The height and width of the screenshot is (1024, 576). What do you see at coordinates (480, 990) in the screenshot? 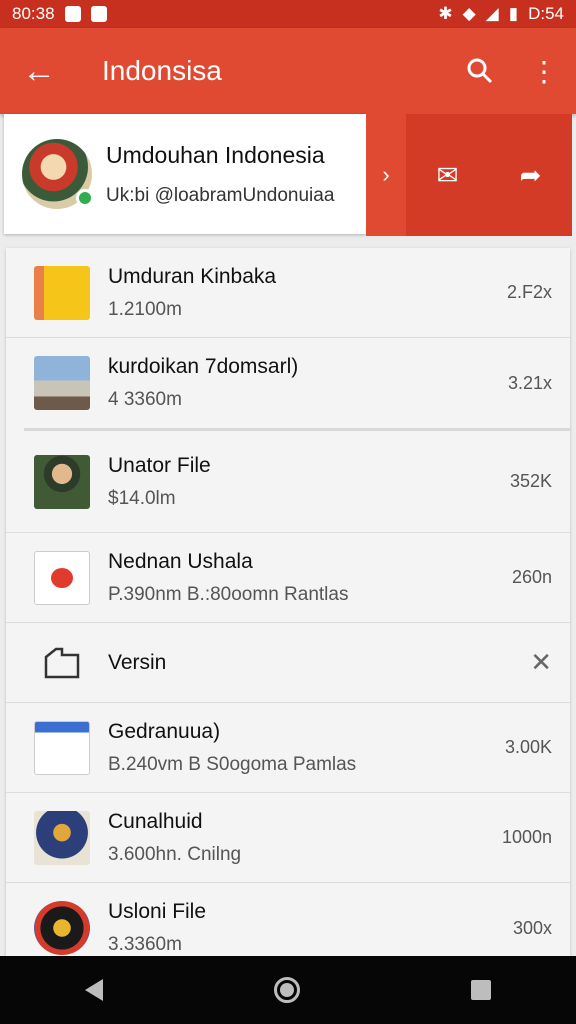
I see `nav-recents-icon` at bounding box center [480, 990].